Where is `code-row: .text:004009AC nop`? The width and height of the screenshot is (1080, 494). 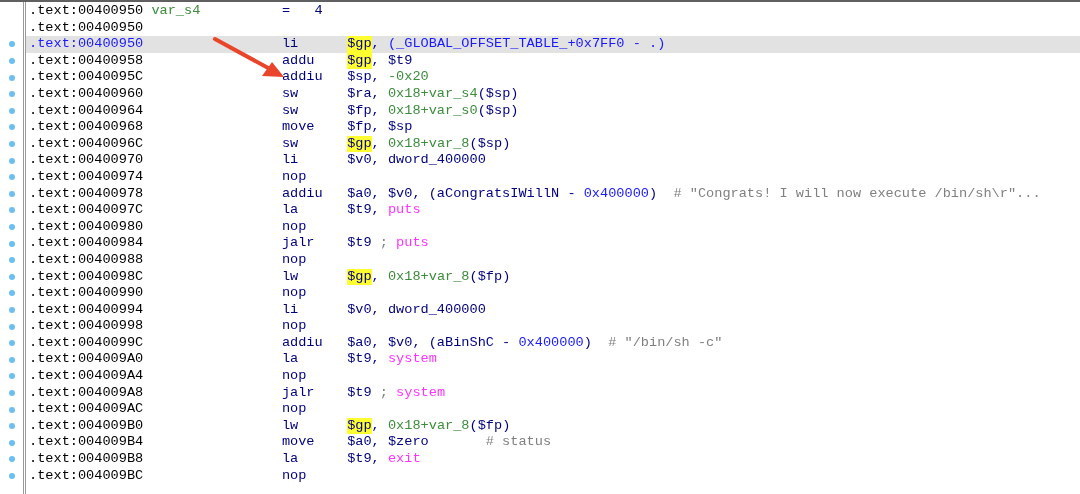
code-row: .text:004009AC nop is located at coordinates (553, 409).